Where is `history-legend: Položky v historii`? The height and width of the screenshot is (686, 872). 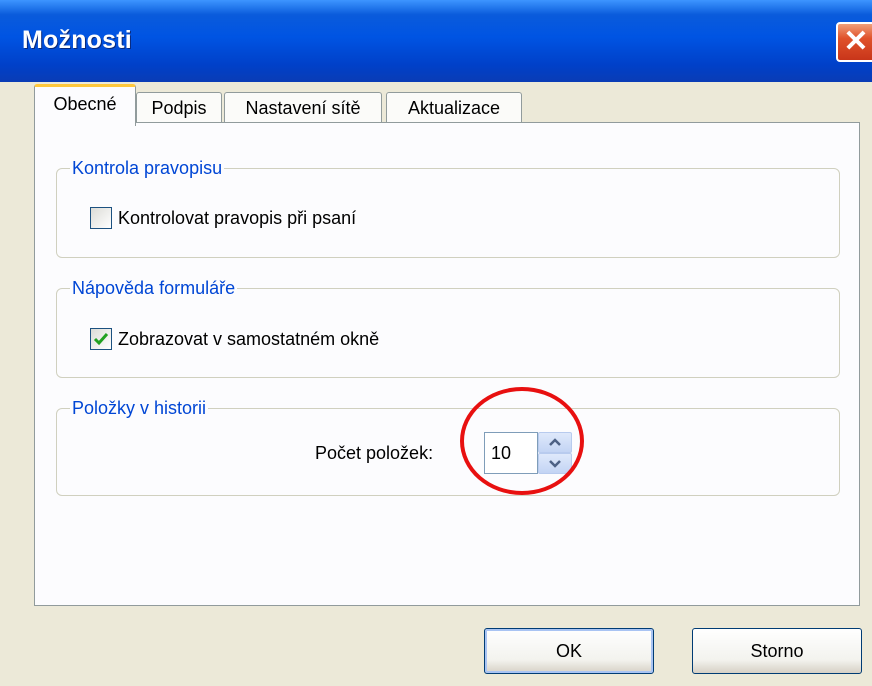 history-legend: Položky v historii is located at coordinates (139, 408).